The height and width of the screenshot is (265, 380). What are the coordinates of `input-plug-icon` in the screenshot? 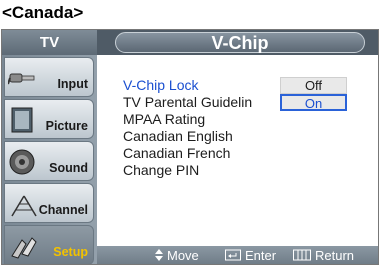 It's located at (21, 79).